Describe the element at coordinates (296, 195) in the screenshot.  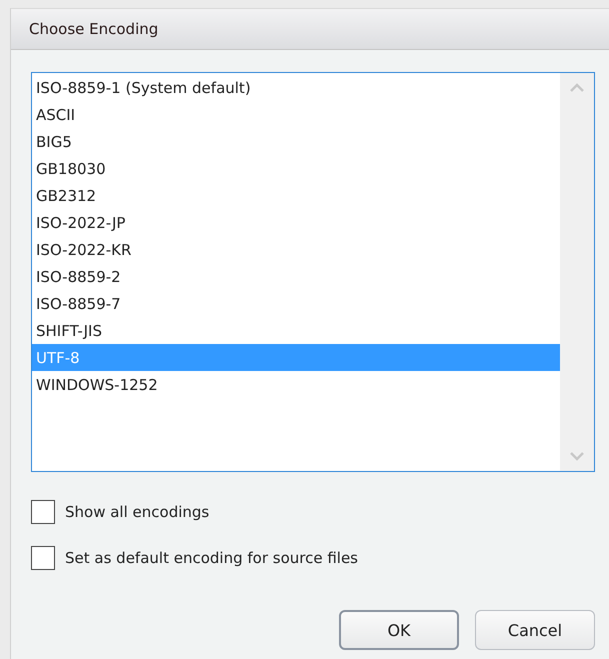
I see `encoding-item: GB2312` at that location.